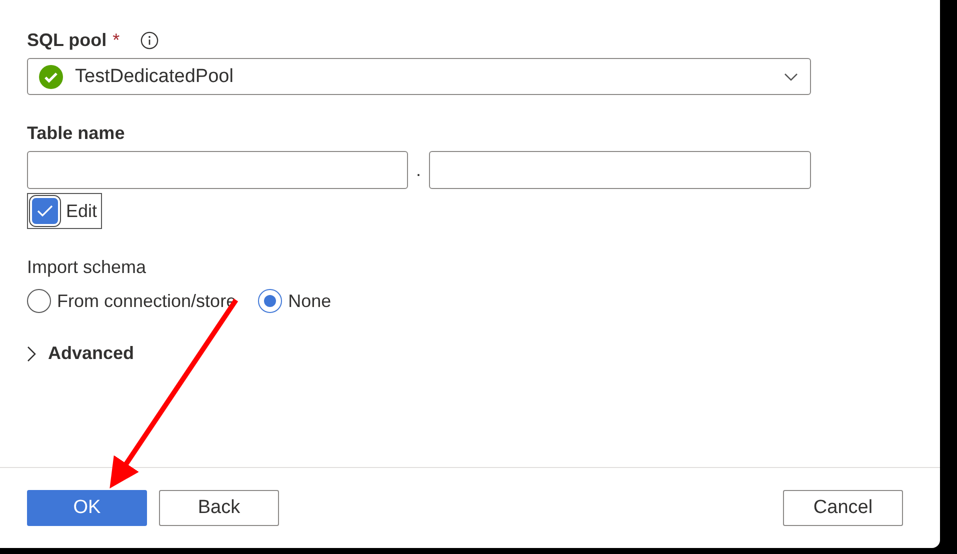 The height and width of the screenshot is (554, 957). Describe the element at coordinates (219, 508) in the screenshot. I see `secondary-button: Back` at that location.